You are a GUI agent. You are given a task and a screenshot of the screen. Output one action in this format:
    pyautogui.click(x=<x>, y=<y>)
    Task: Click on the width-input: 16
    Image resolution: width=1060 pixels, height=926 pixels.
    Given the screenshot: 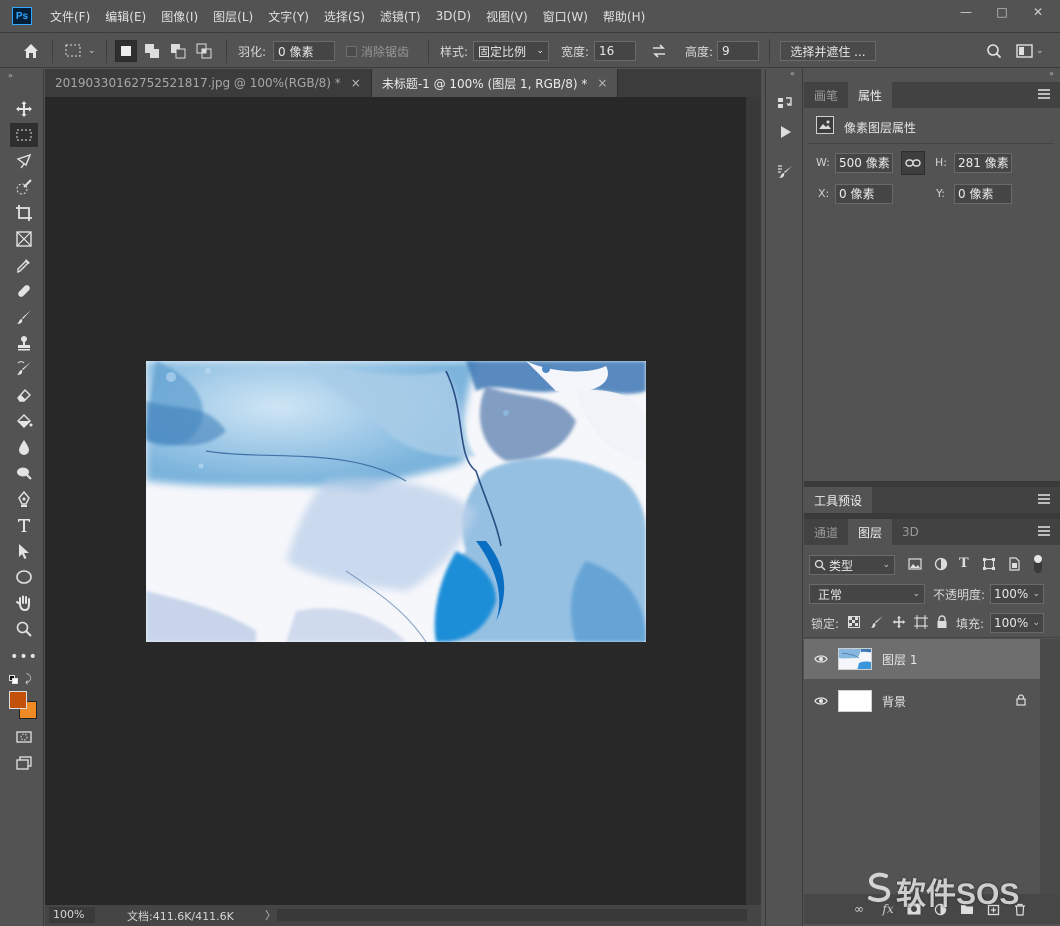 What is the action you would take?
    pyautogui.click(x=615, y=51)
    